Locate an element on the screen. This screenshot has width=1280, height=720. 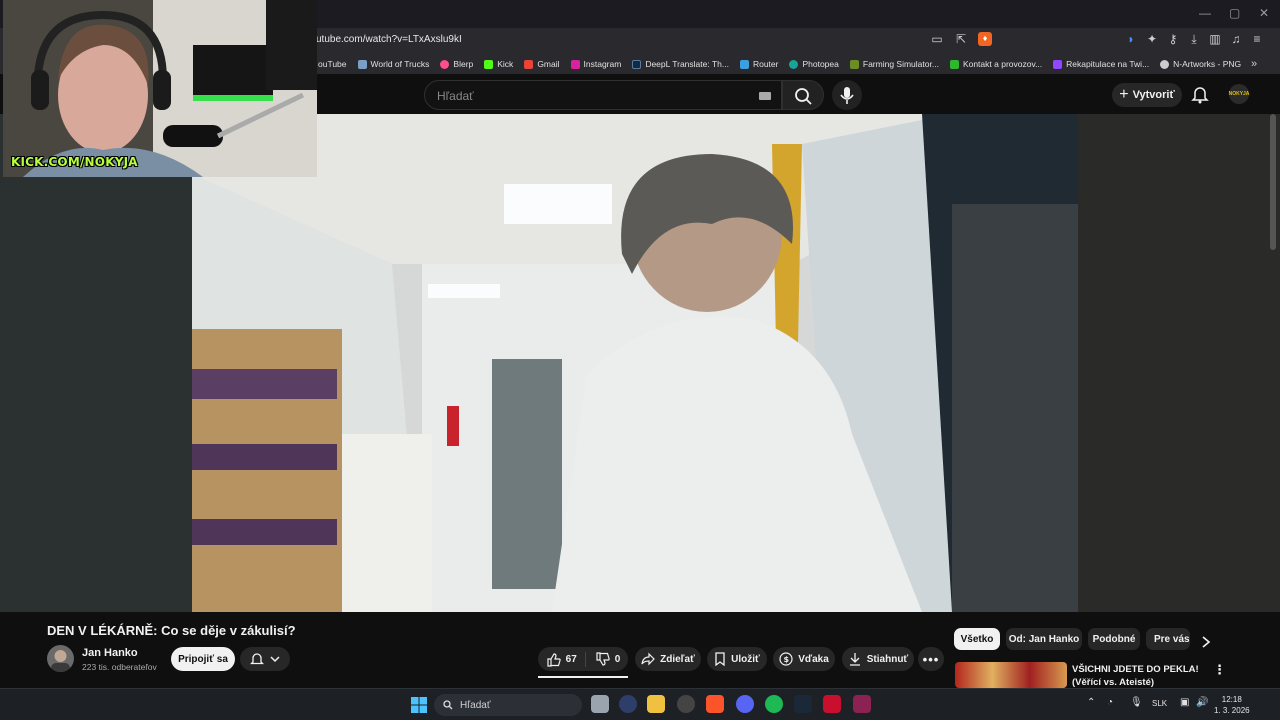
playlist-icon: ♫ is located at coordinates (1236, 39).